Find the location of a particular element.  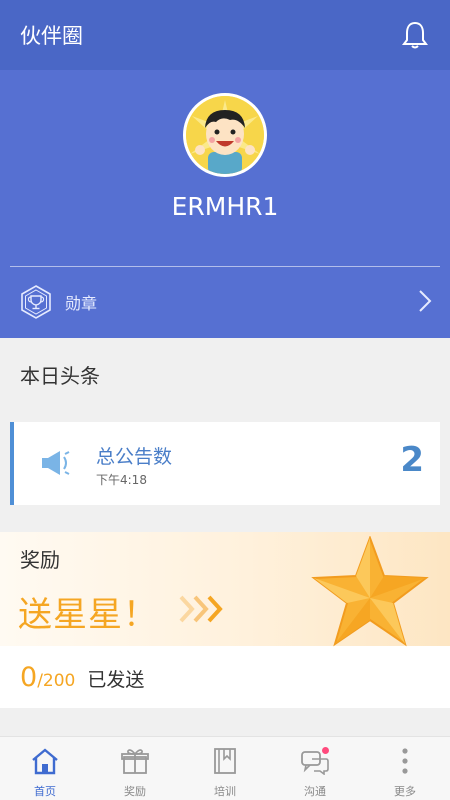

megaphone-icon is located at coordinates (56, 465).